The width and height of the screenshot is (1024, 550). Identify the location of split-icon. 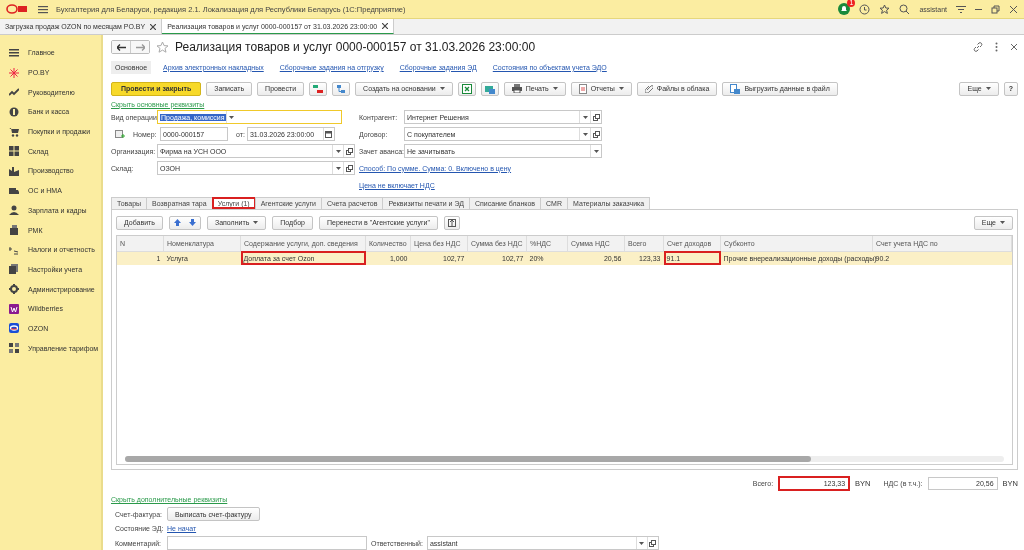
(451, 222).